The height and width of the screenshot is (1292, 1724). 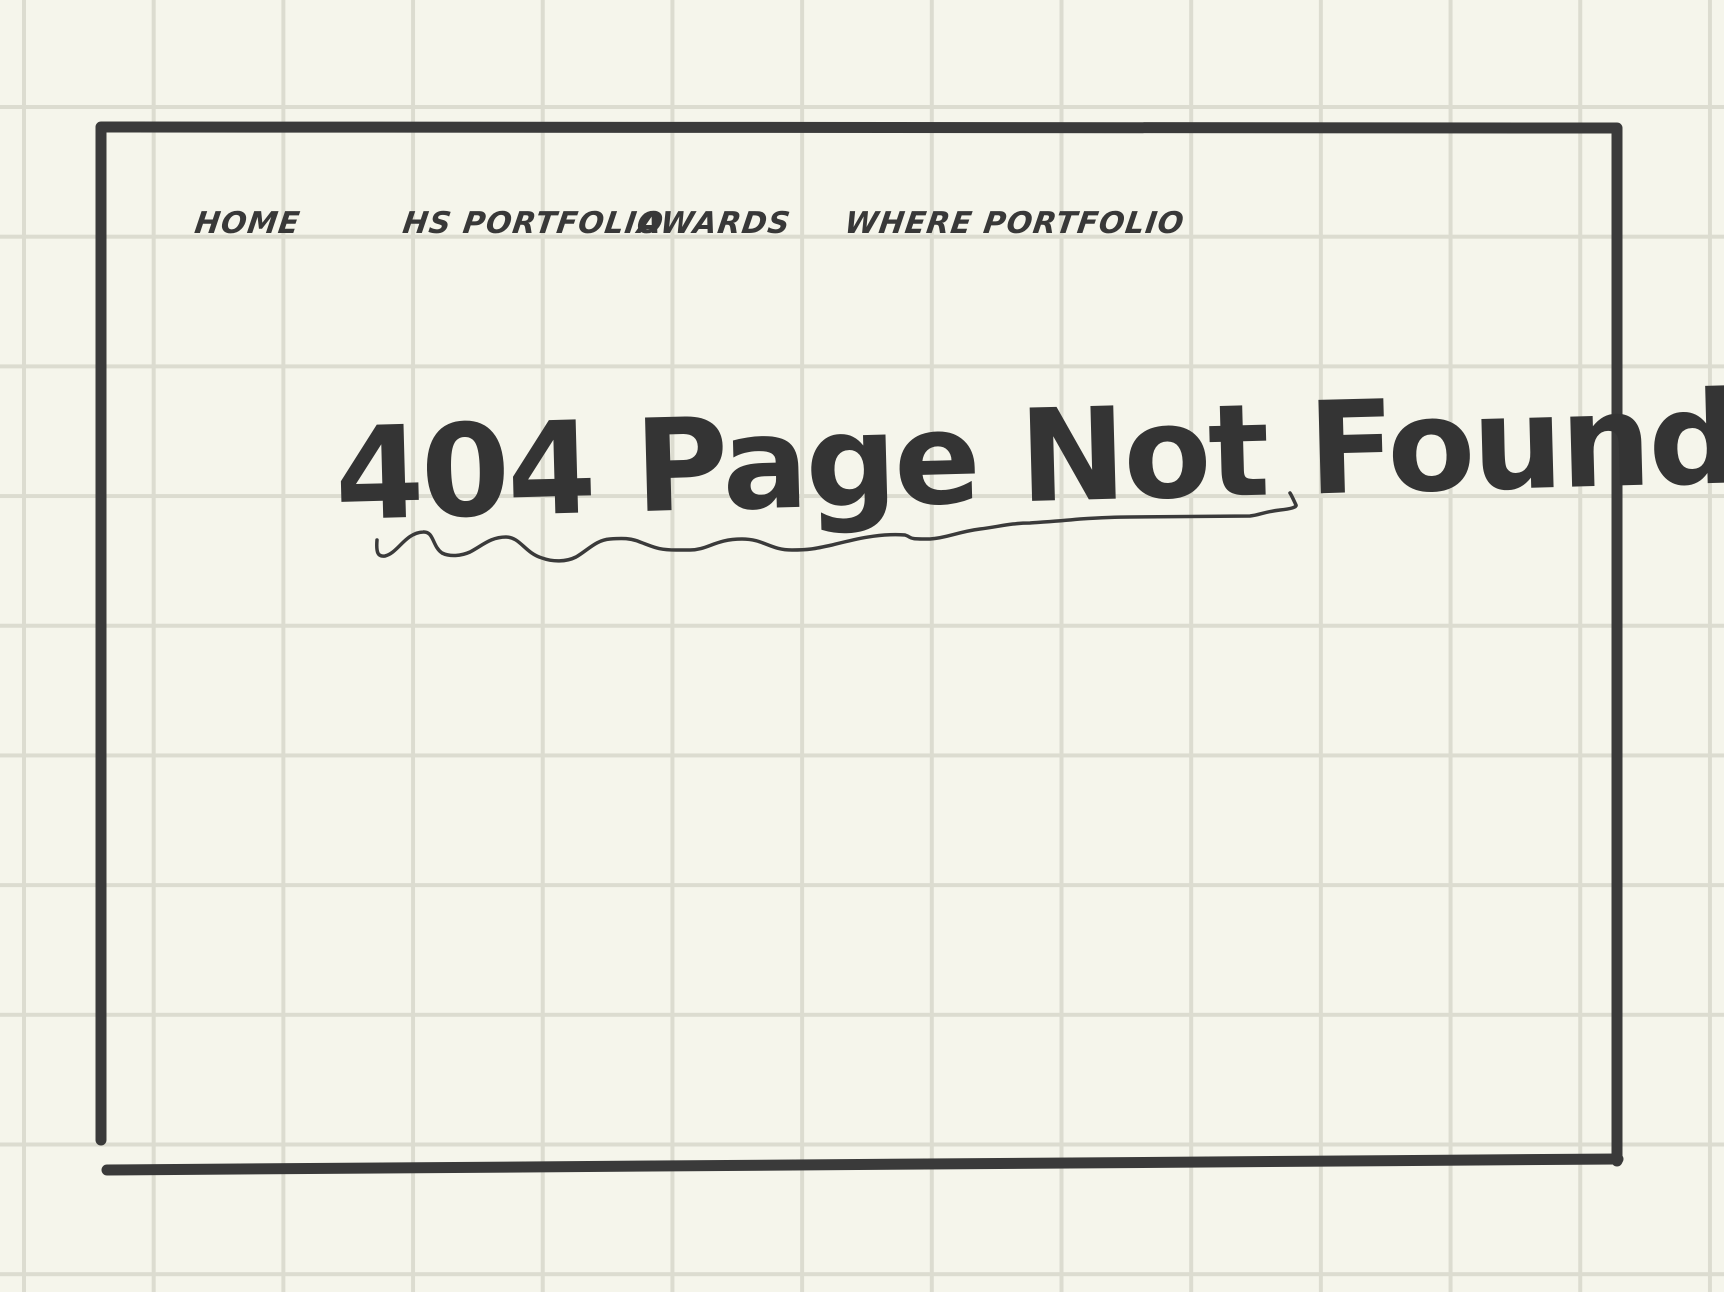 What do you see at coordinates (1028, 457) in the screenshot?
I see `error-heading: 404 Page Not Found` at bounding box center [1028, 457].